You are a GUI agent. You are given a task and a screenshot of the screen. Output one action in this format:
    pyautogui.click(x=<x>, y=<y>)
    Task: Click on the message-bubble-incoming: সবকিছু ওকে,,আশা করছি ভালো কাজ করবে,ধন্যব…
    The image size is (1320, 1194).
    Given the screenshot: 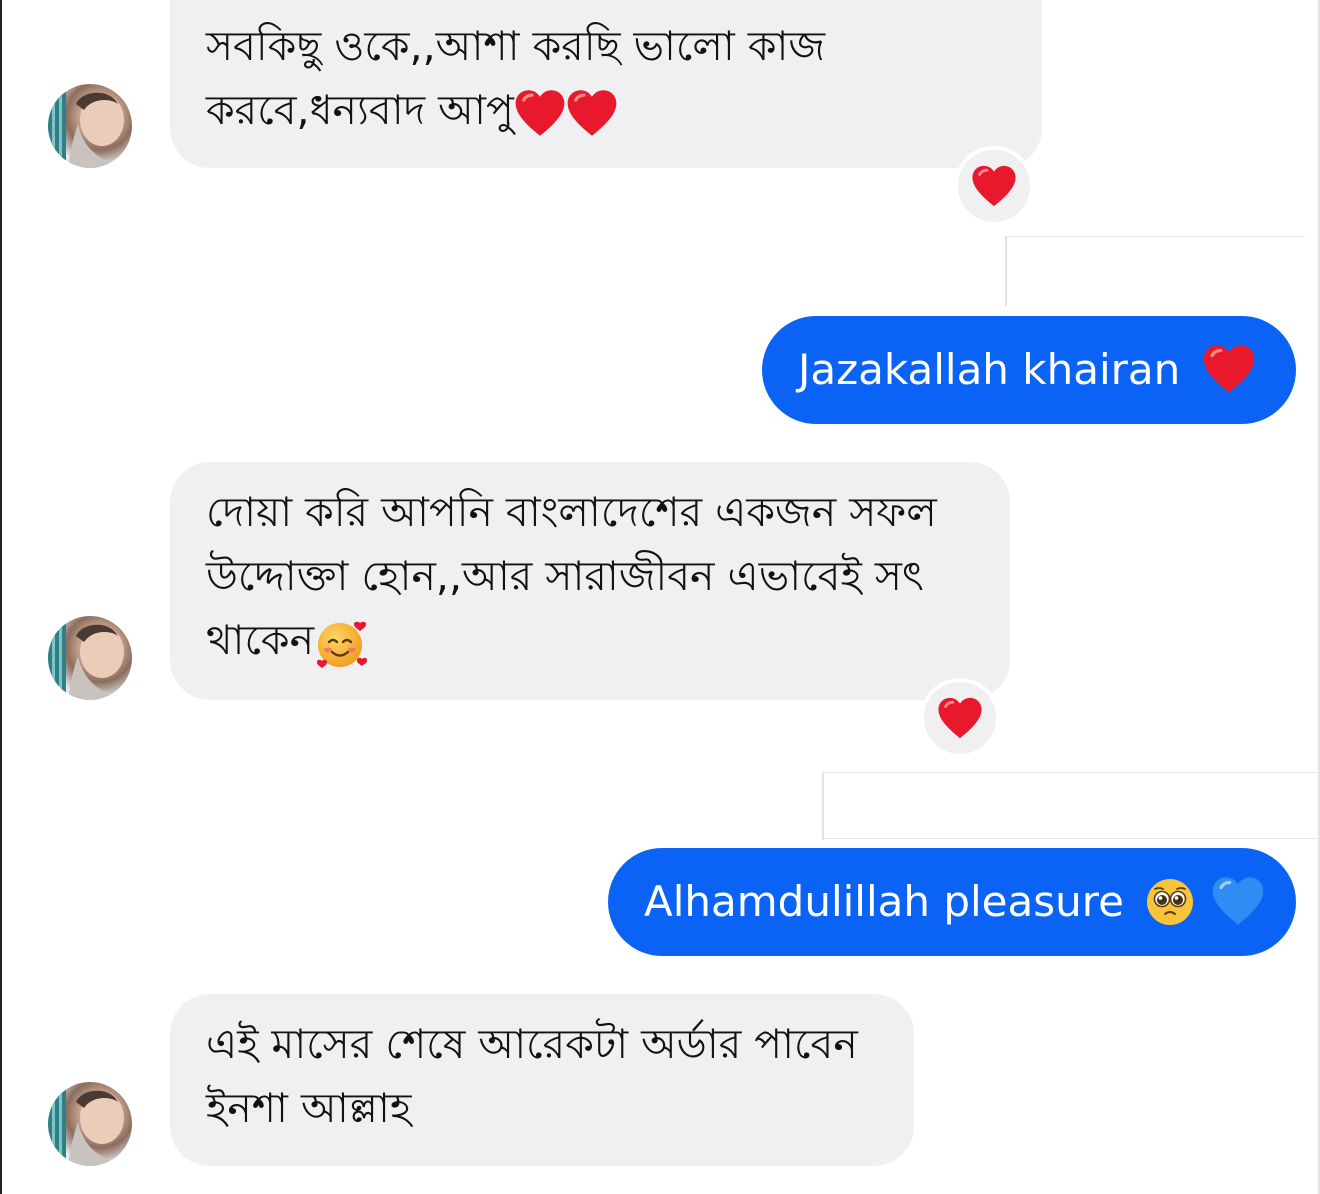 What is the action you would take?
    pyautogui.click(x=606, y=84)
    